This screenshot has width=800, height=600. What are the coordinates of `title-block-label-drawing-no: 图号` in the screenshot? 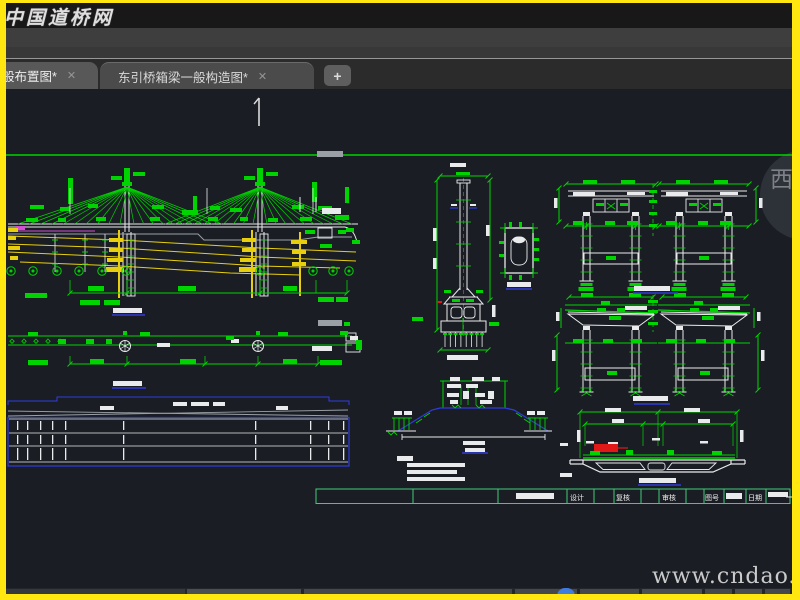 It's located at (712, 498).